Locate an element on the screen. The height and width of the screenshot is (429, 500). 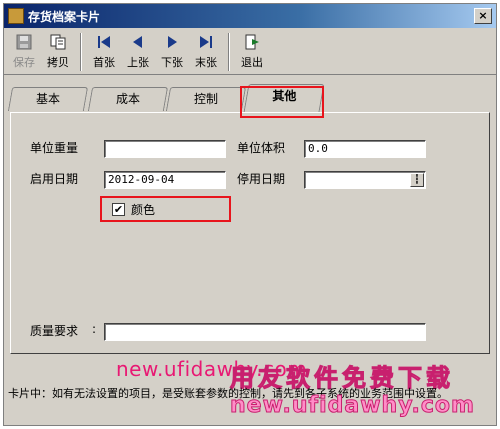
unit-volume-input: 0.0 is located at coordinates (365, 149).